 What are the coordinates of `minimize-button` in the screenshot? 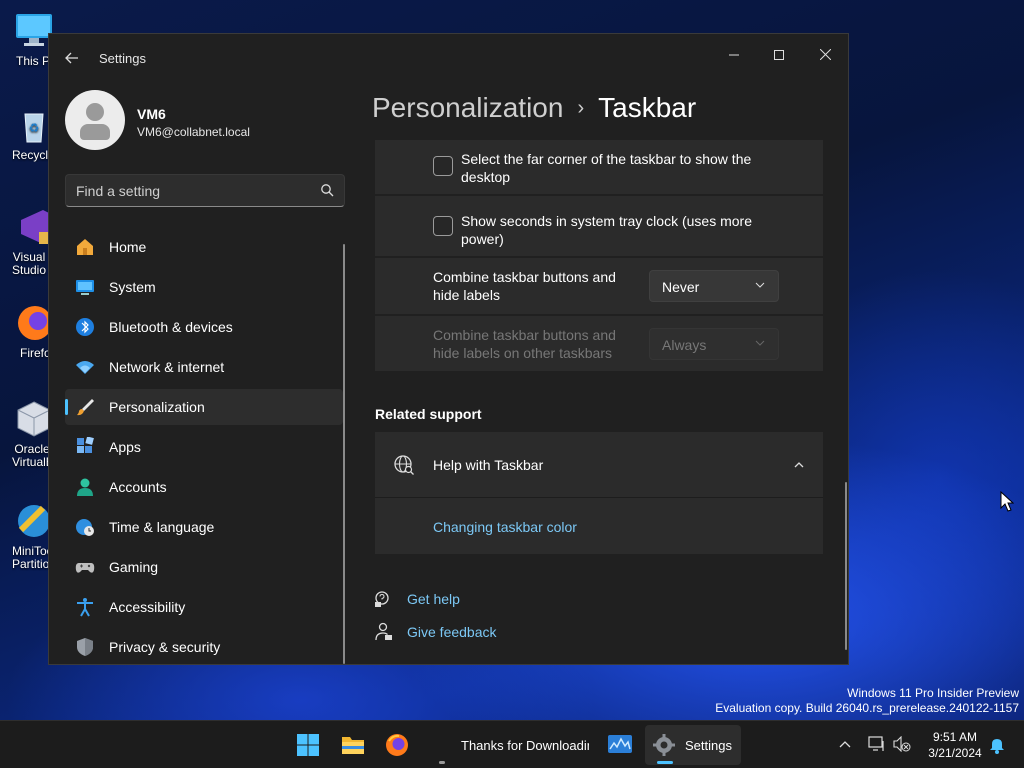 It's located at (734, 55).